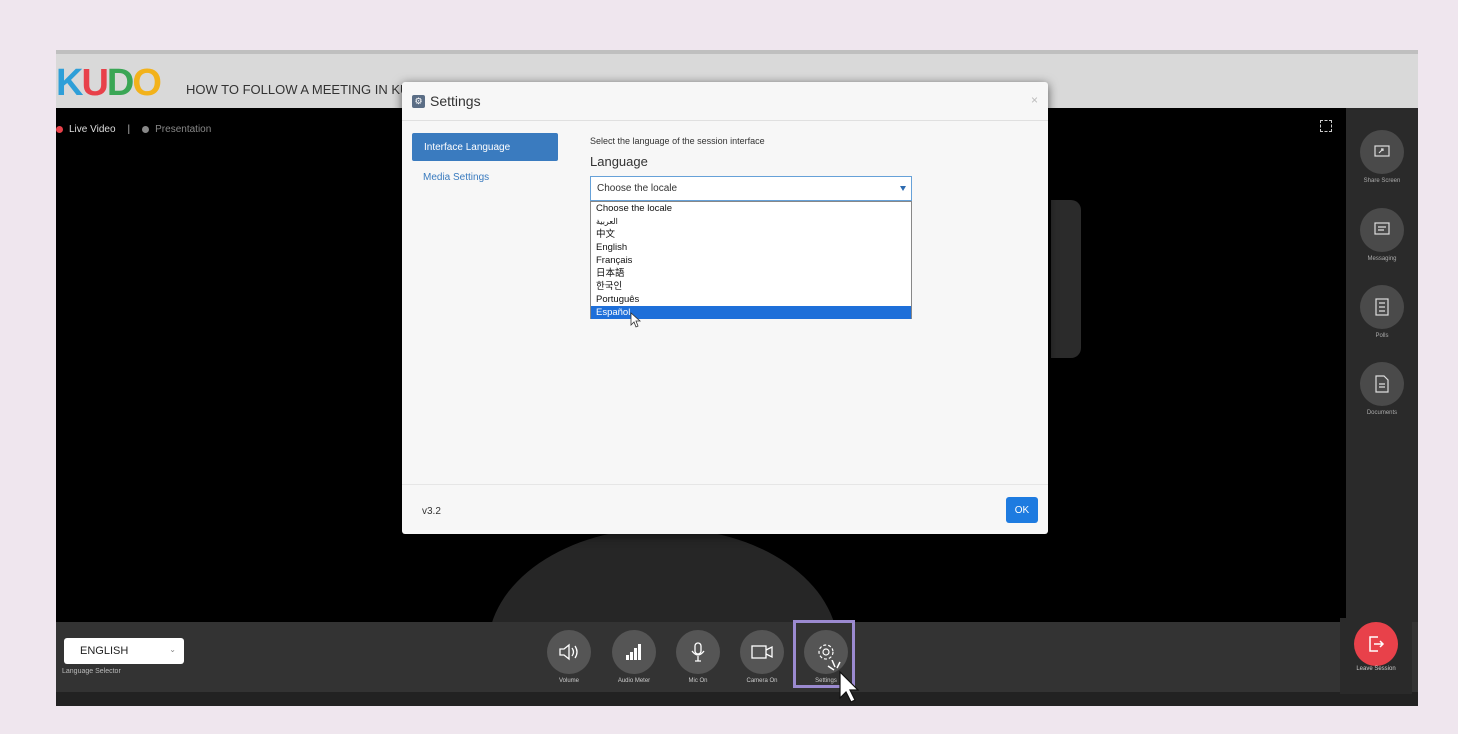 The image size is (1458, 734). Describe the element at coordinates (183, 129) in the screenshot. I see `tab-presentation: Presentation` at that location.